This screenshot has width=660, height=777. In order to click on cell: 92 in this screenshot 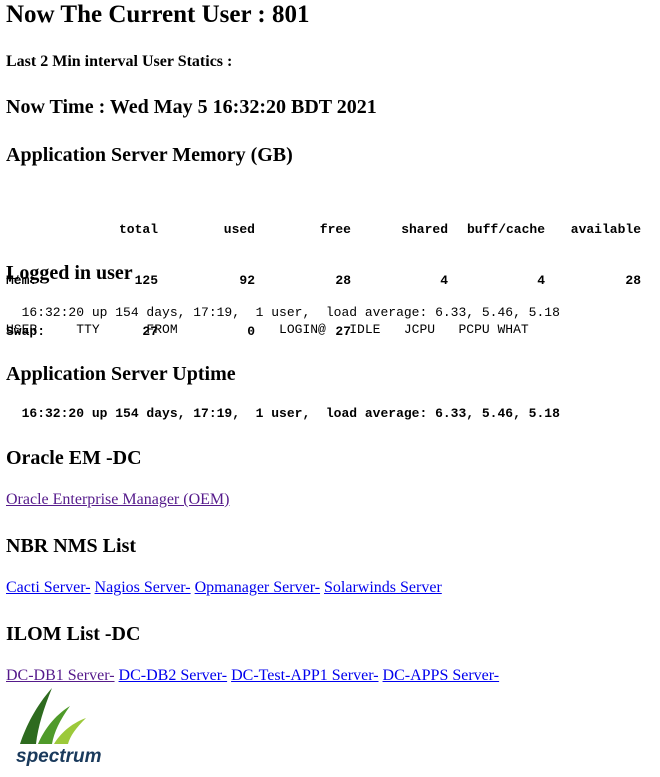, I will do `click(247, 280)`.